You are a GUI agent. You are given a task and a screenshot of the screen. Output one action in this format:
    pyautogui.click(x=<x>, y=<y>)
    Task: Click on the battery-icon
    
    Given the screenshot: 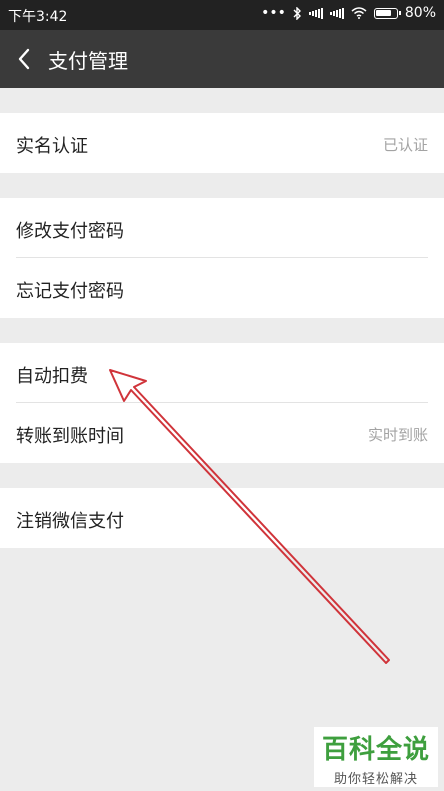 What is the action you would take?
    pyautogui.click(x=387, y=13)
    